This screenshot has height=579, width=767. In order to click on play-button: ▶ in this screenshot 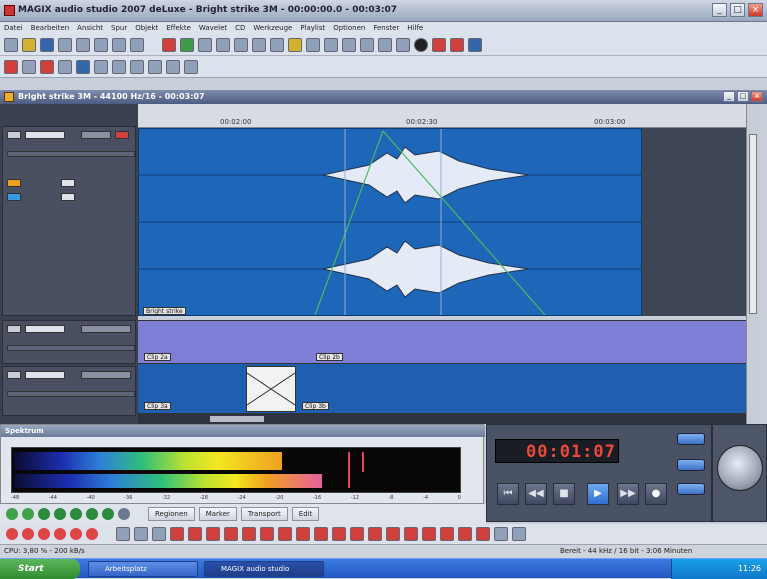, I will do `click(598, 494)`.